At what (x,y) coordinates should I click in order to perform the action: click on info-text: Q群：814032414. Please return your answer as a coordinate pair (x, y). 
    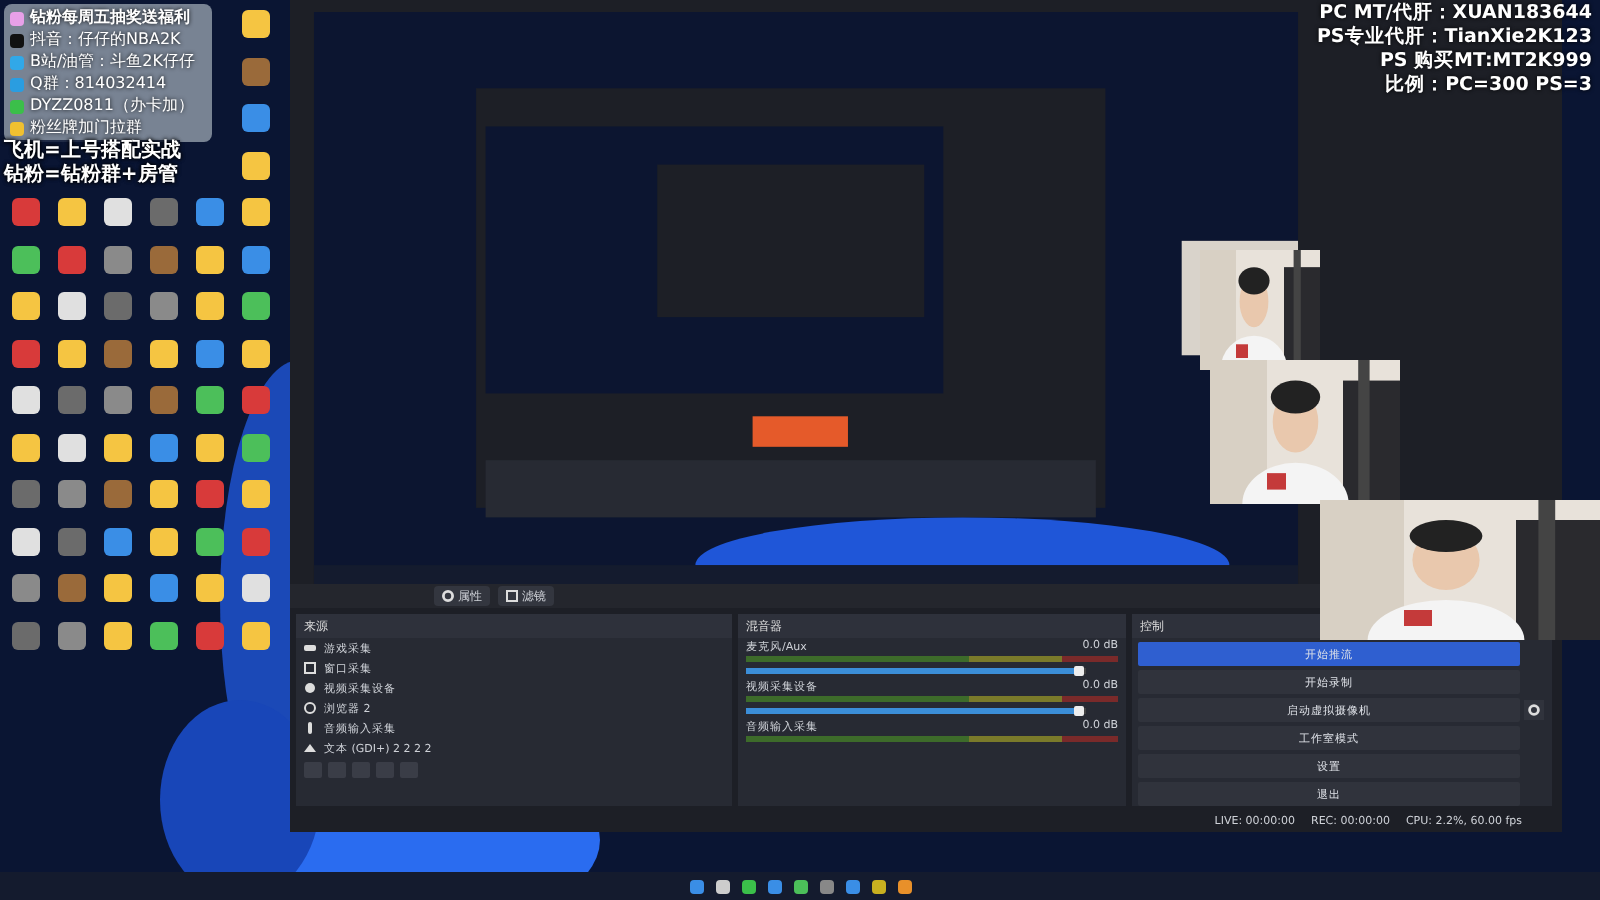
    Looking at the image, I should click on (98, 84).